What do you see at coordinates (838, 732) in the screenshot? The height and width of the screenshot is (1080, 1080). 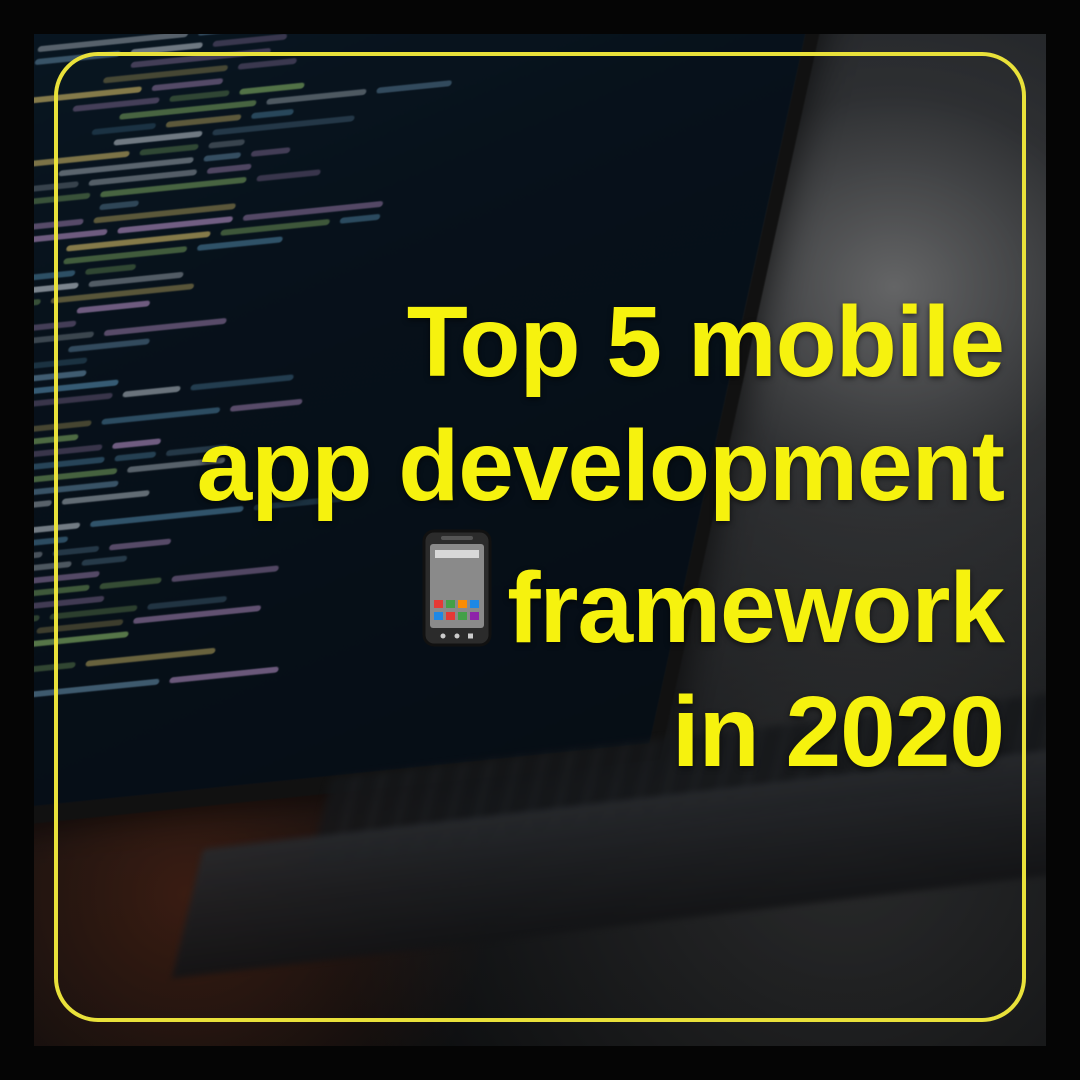 I see `headline-line-4: in 2020` at bounding box center [838, 732].